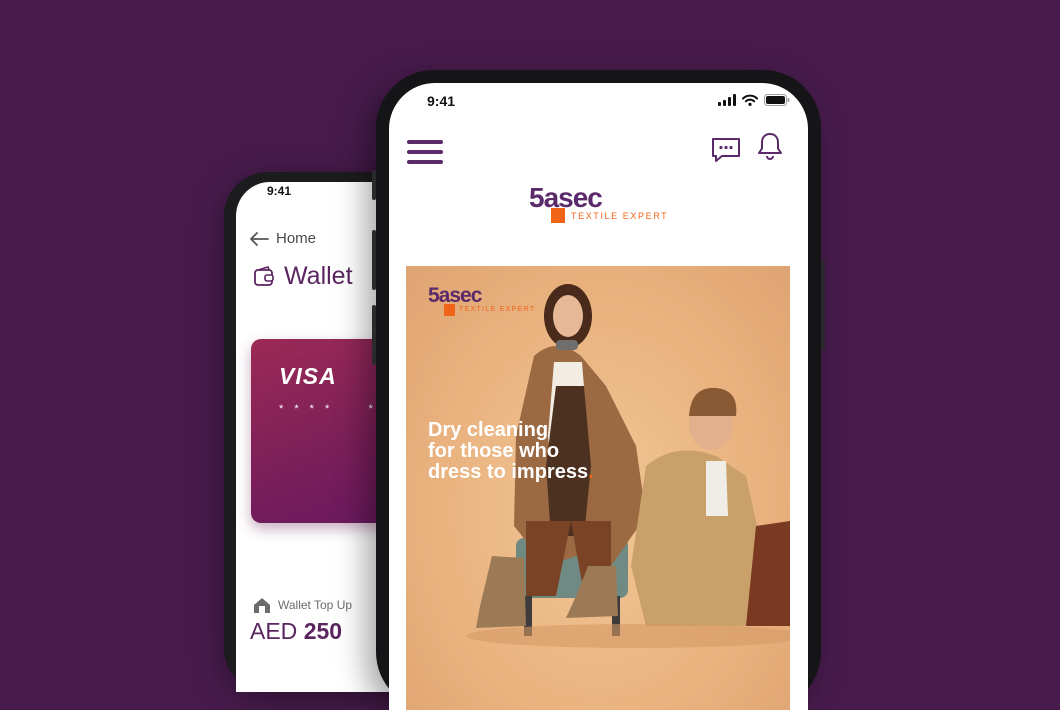  Describe the element at coordinates (374, 335) in the screenshot. I see `volume-down-button` at that location.